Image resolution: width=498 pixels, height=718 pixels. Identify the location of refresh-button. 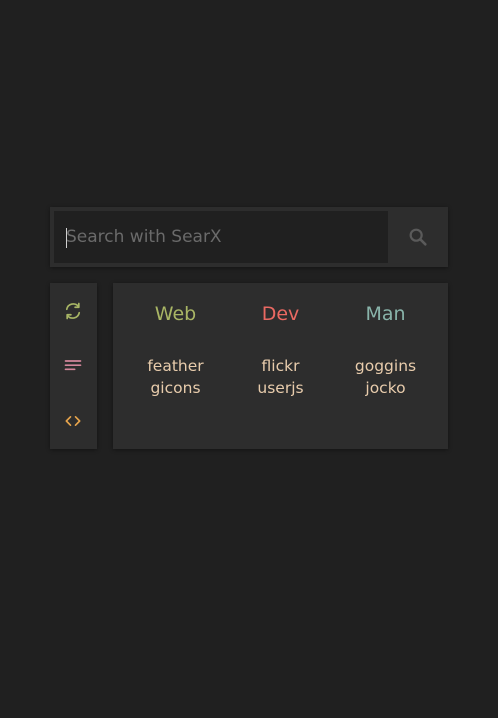
(73, 311).